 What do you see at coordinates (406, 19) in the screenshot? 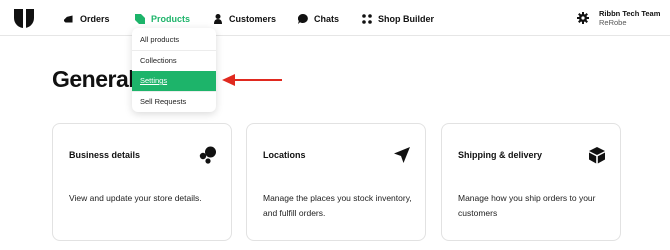
I see `nav-item-label: Shop Builder` at bounding box center [406, 19].